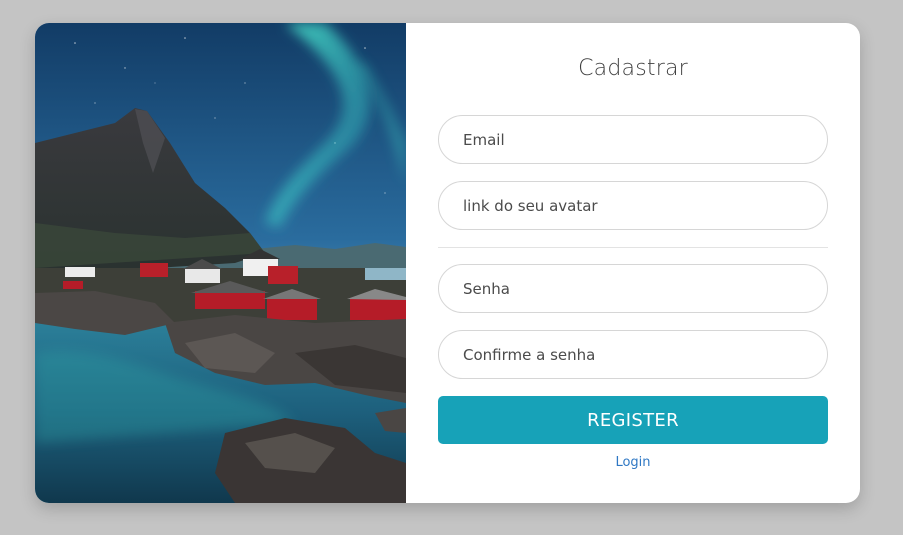 The width and height of the screenshot is (903, 535). Describe the element at coordinates (633, 205) in the screenshot. I see `avatar-link-input` at that location.